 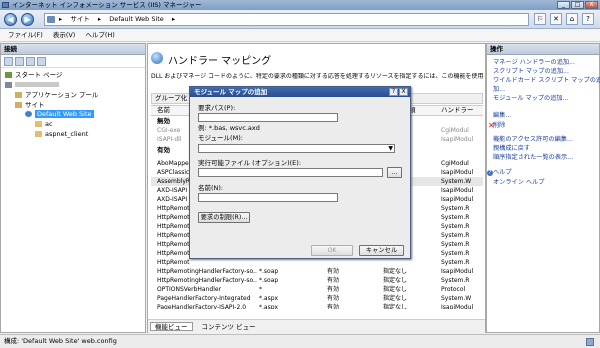 I want to click on tree-item-app-pools: アプリケーション プール, so click(x=56, y=95).